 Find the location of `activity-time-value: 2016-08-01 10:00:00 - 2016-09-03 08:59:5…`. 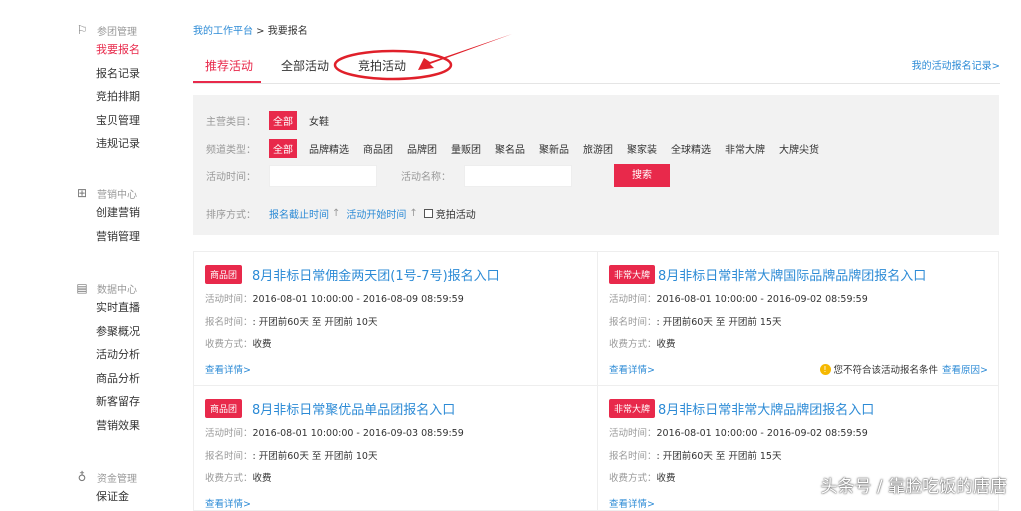

activity-time-value: 2016-08-01 10:00:00 - 2016-09-03 08:59:5… is located at coordinates (358, 433).